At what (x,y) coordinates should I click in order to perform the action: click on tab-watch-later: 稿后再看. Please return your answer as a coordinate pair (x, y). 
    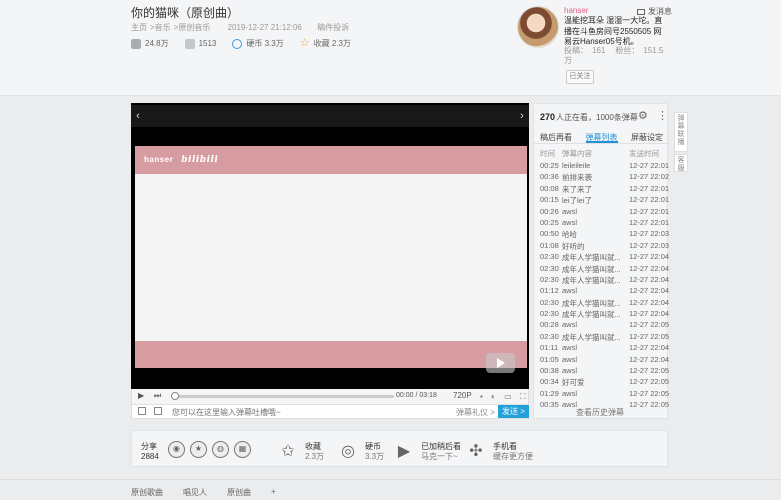
    Looking at the image, I should click on (556, 136).